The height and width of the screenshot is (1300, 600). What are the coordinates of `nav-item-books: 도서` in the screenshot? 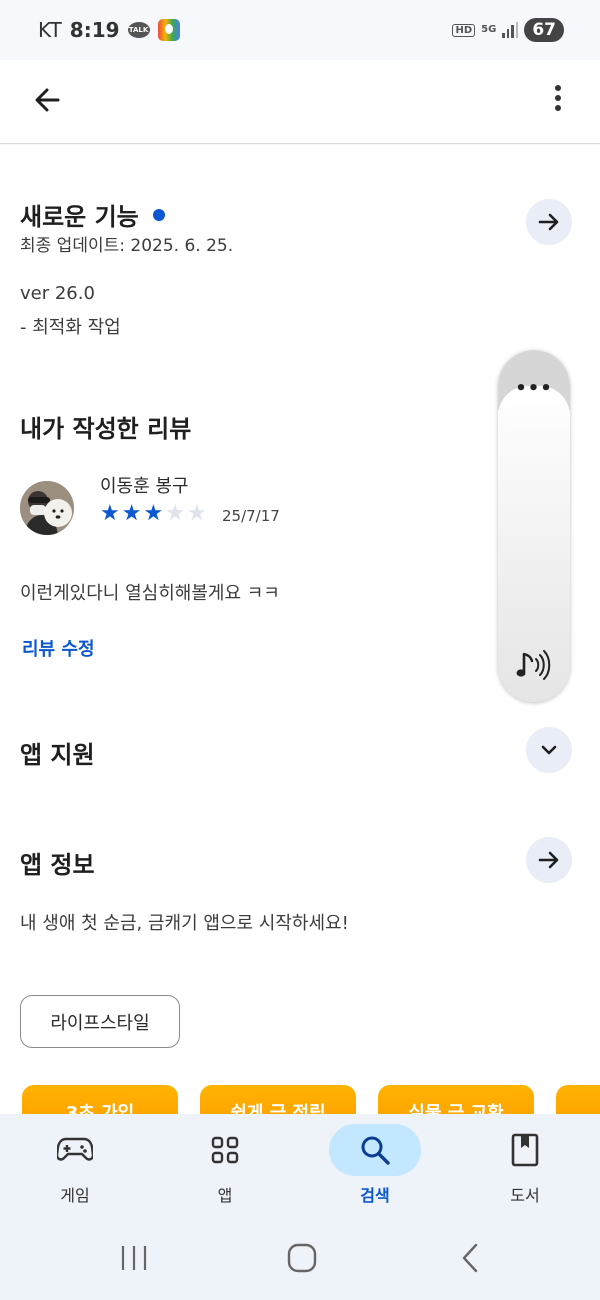 It's located at (525, 1164).